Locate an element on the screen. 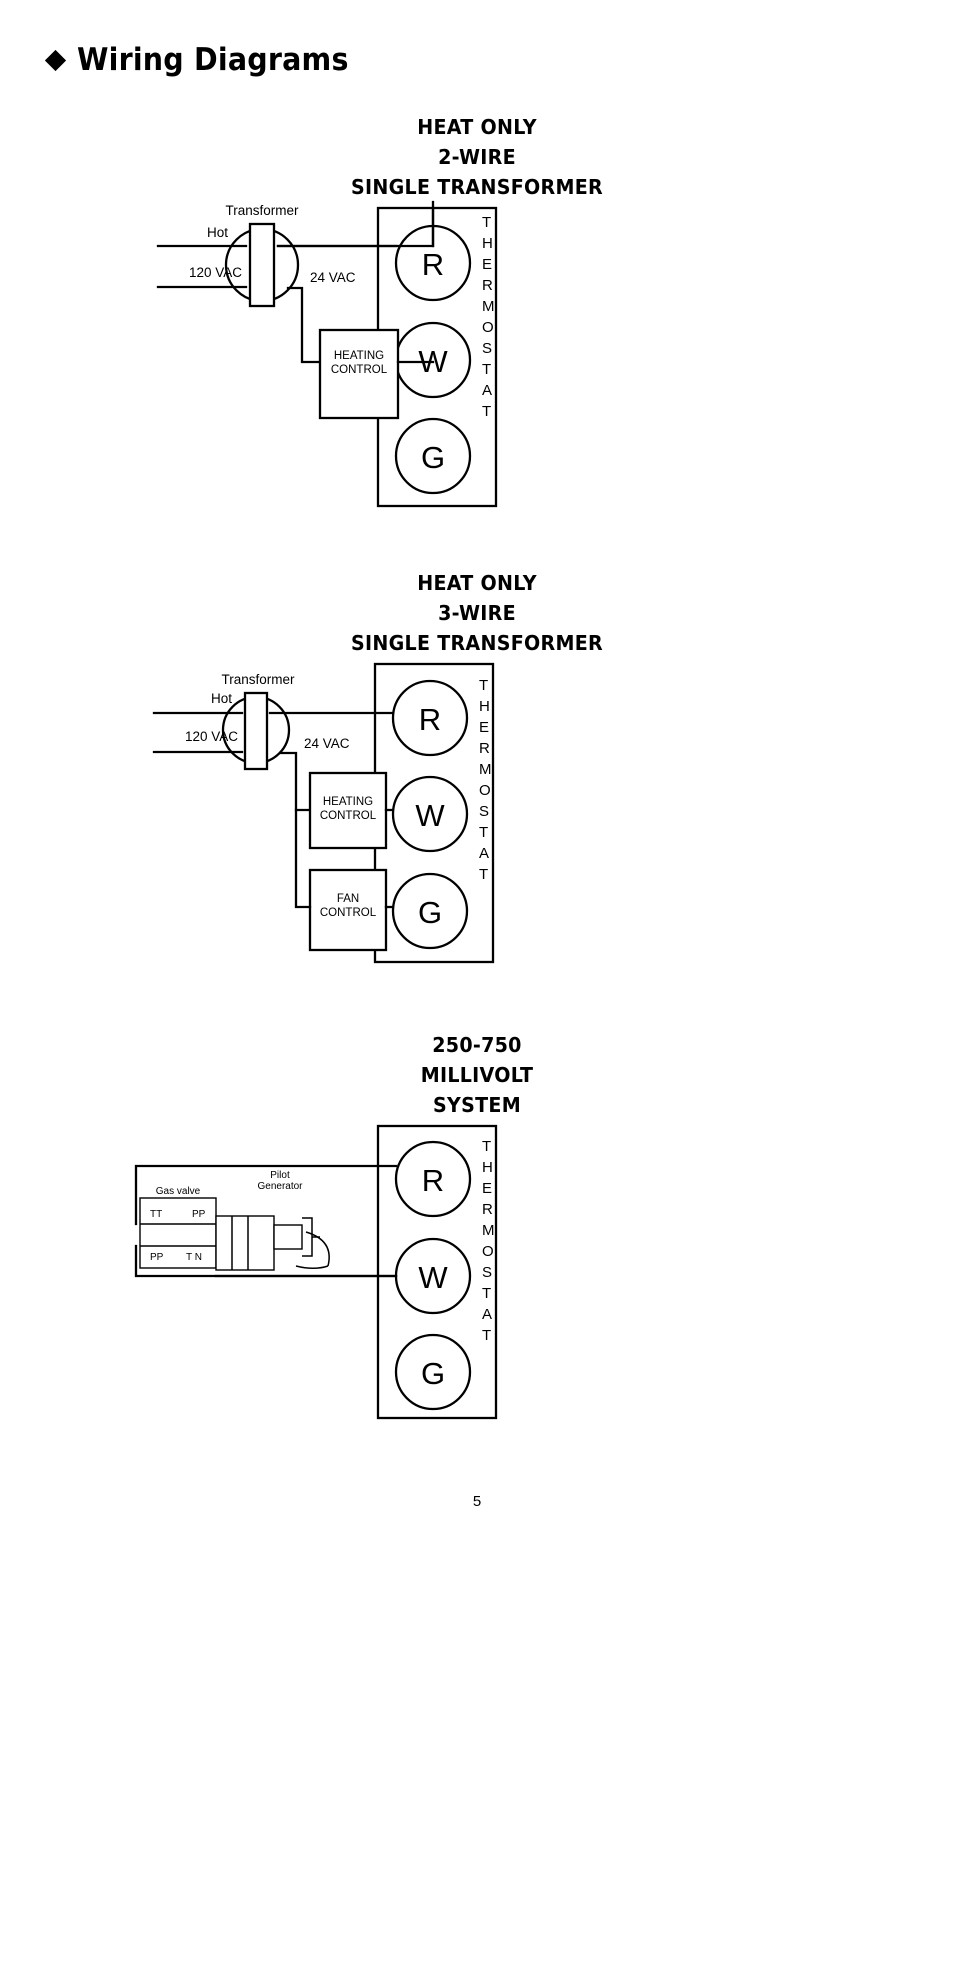 This screenshot has height=1972, width=954. page-title: Wiring Diagrams is located at coordinates (208, 60).